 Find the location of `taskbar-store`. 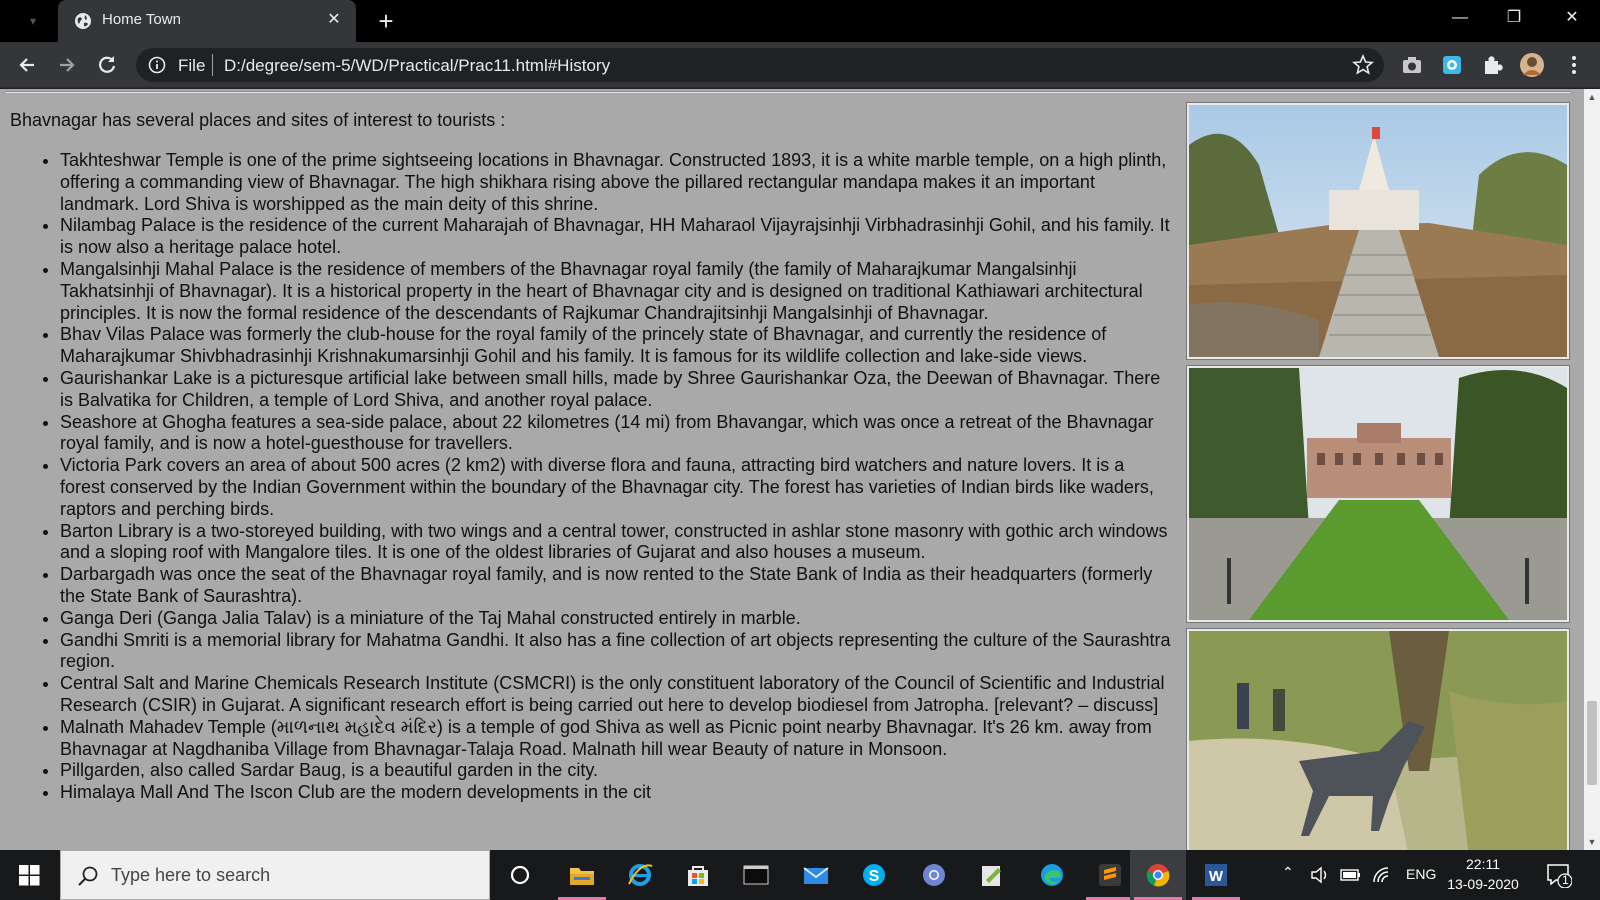

taskbar-store is located at coordinates (698, 875).